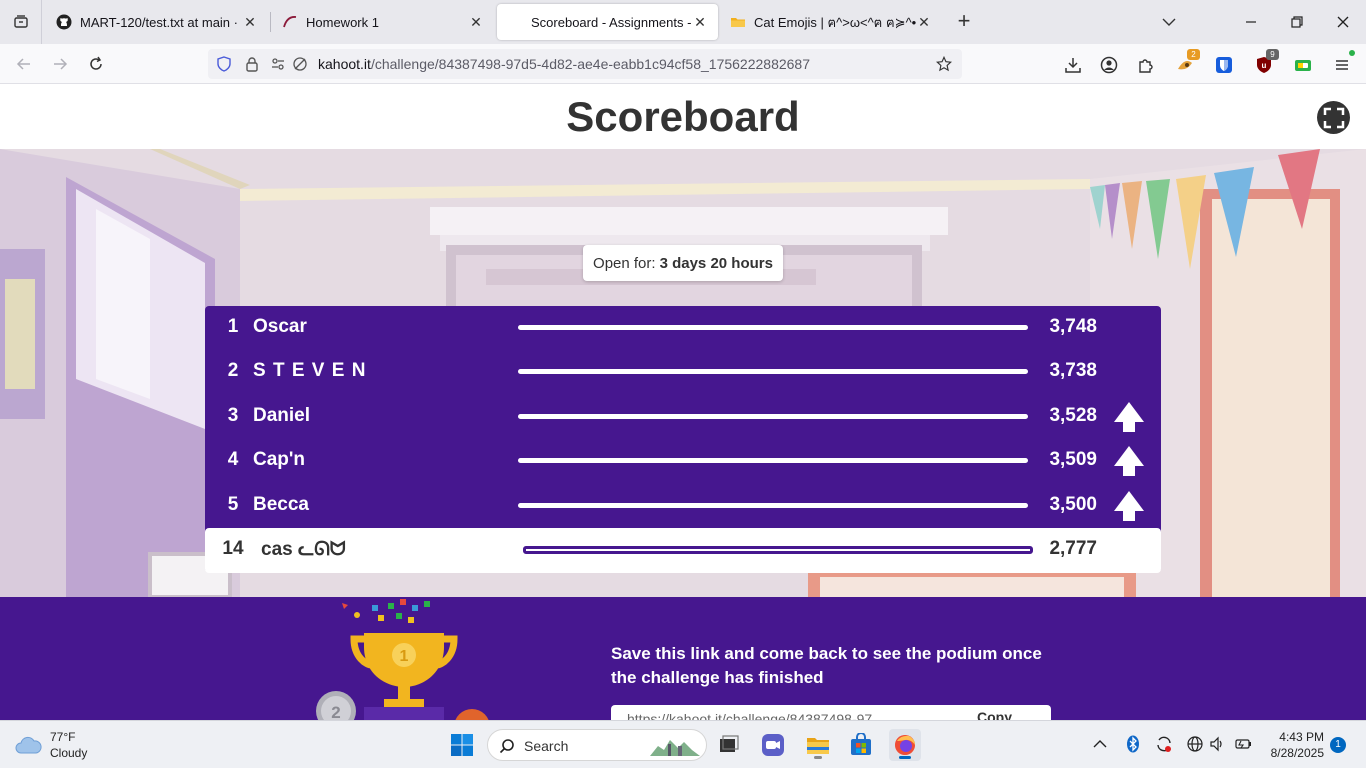  I want to click on leaderboard-row: 5 Becca 3,500, so click(683, 506).